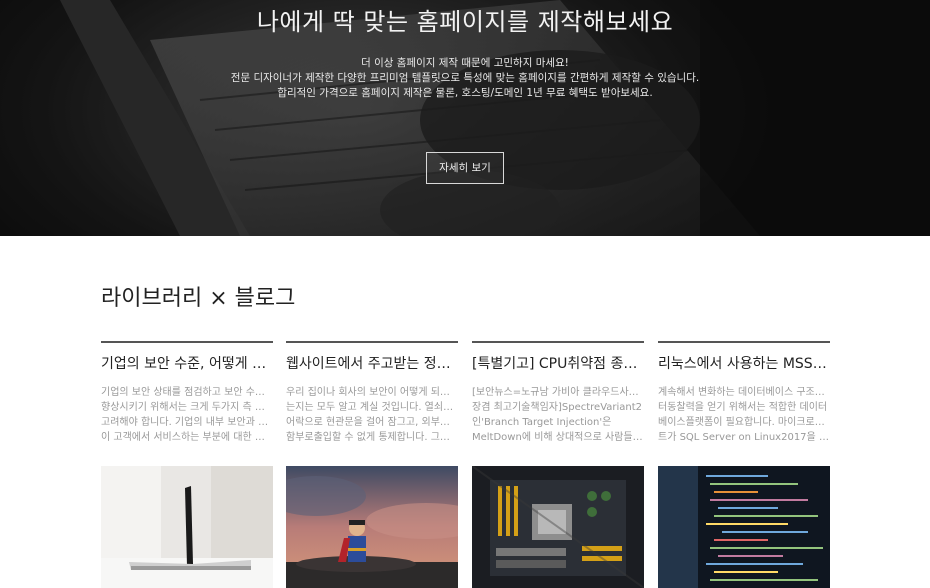 This screenshot has height=588, width=930. Describe the element at coordinates (558, 392) in the screenshot. I see `excerpt-line: [보안뉴스=노규남 가비아 클라우드사업부` at that location.